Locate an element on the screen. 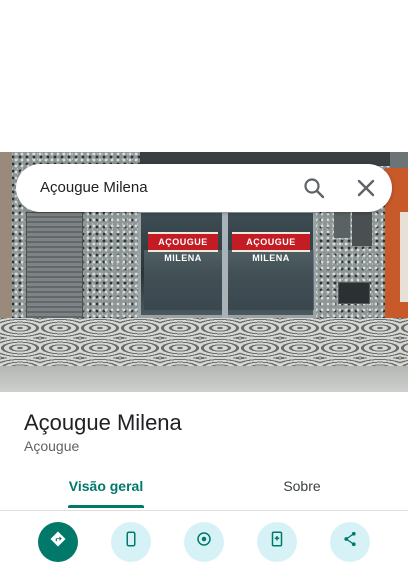  shop-sign-left: AÇOUGUE MILENA is located at coordinates (183, 247).